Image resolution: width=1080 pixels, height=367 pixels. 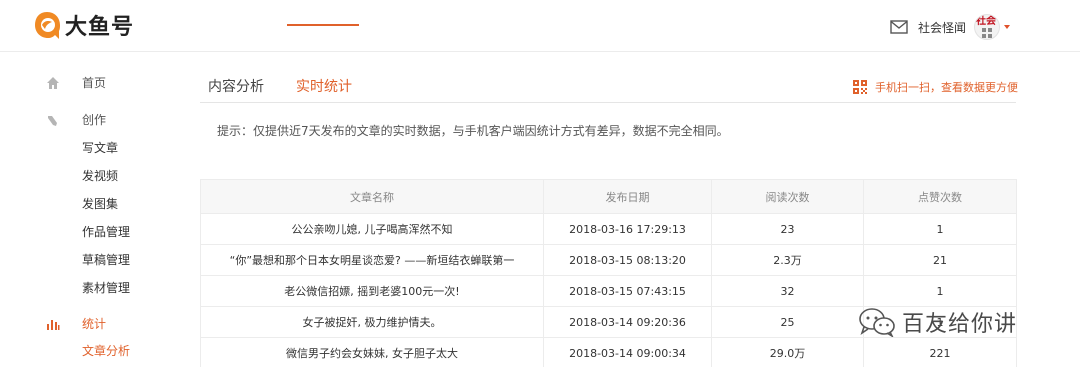 What do you see at coordinates (940, 260) in the screenshot?
I see `like-count: 21` at bounding box center [940, 260].